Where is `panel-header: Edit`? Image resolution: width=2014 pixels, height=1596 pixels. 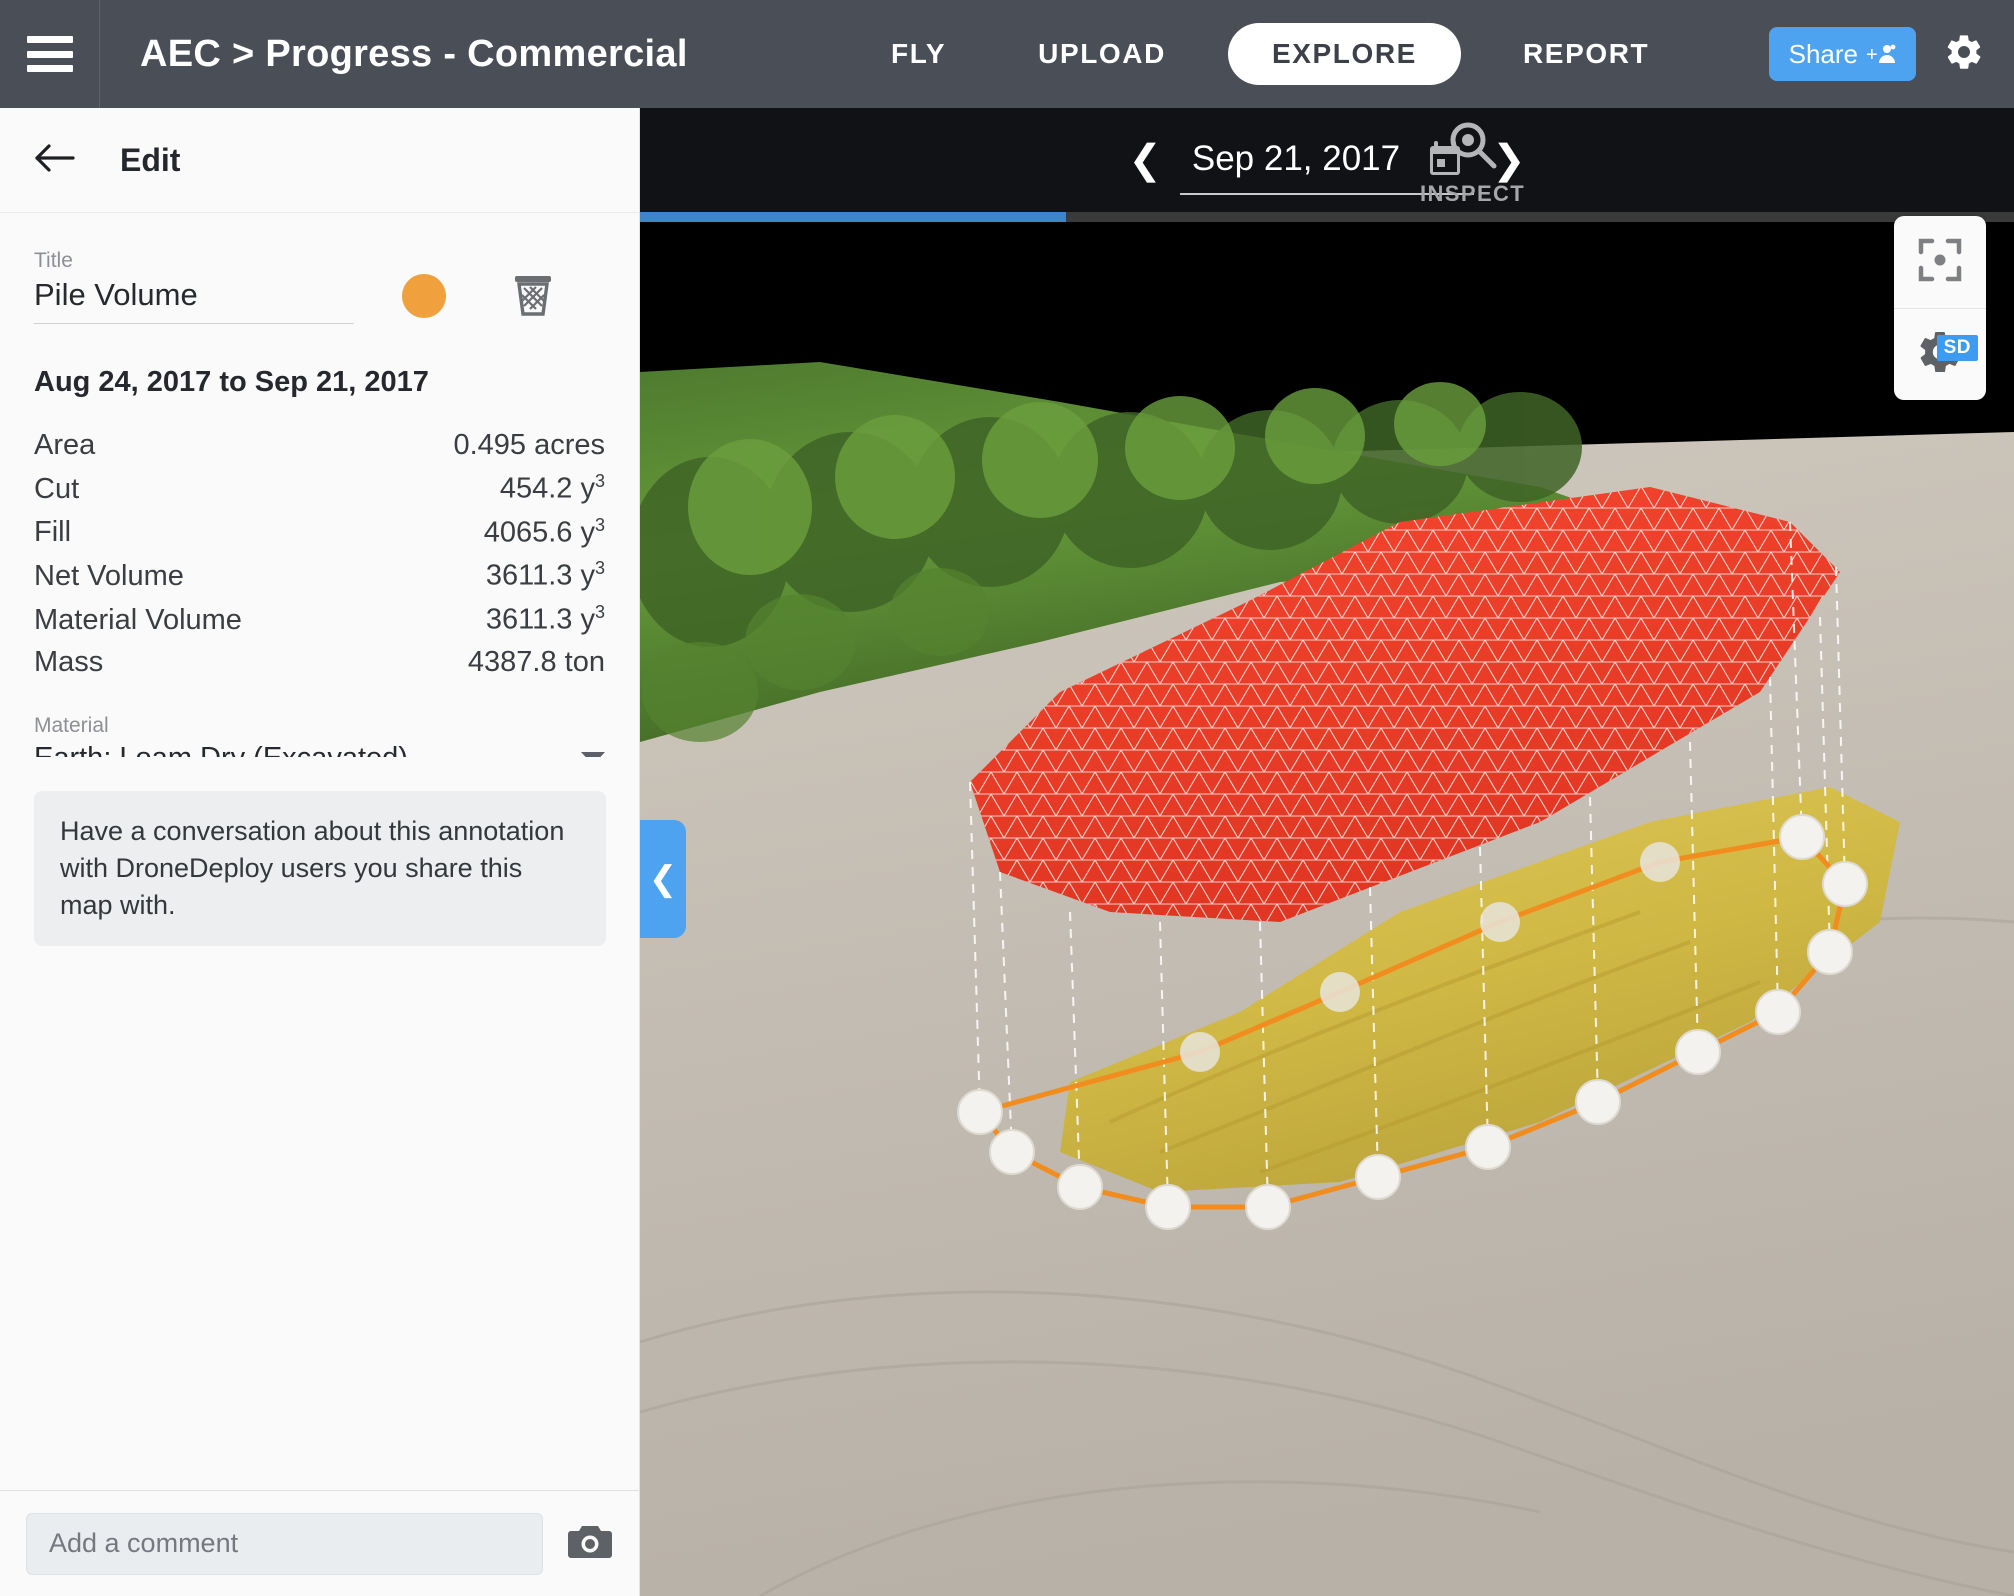 panel-header: Edit is located at coordinates (319, 160).